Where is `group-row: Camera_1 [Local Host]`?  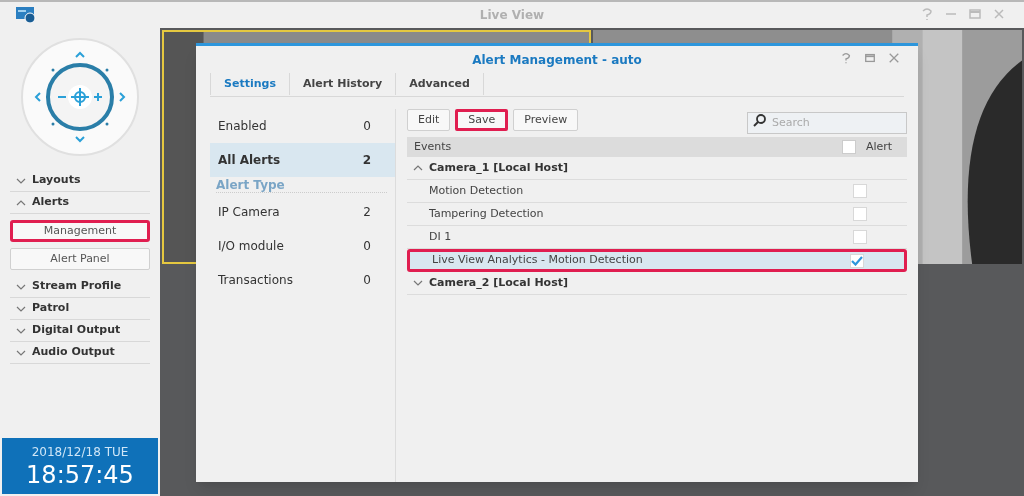 group-row: Camera_1 [Local Host] is located at coordinates (657, 168).